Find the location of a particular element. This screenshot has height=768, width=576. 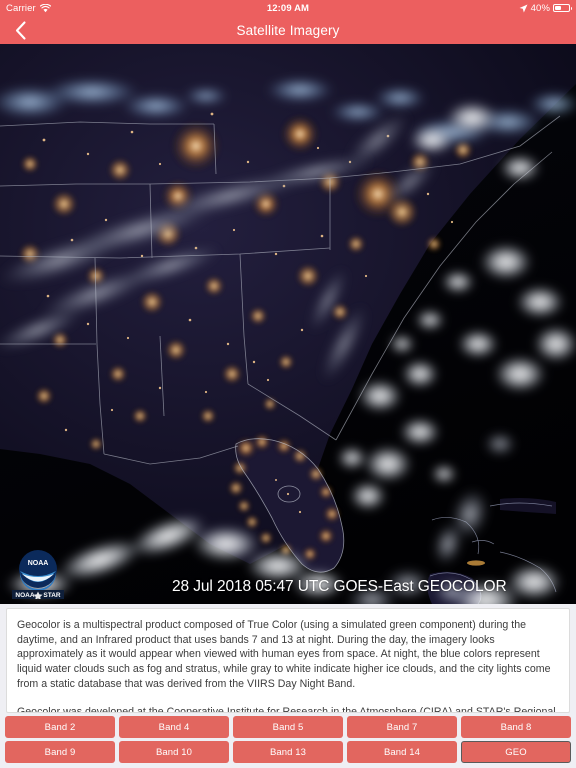

band-button-band-10: Band 10 is located at coordinates (174, 752).